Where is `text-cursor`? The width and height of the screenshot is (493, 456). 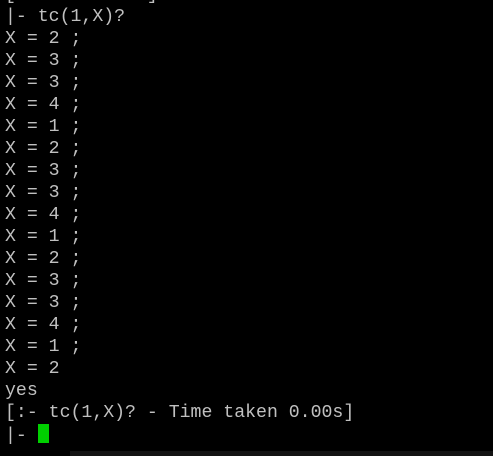 text-cursor is located at coordinates (43, 433).